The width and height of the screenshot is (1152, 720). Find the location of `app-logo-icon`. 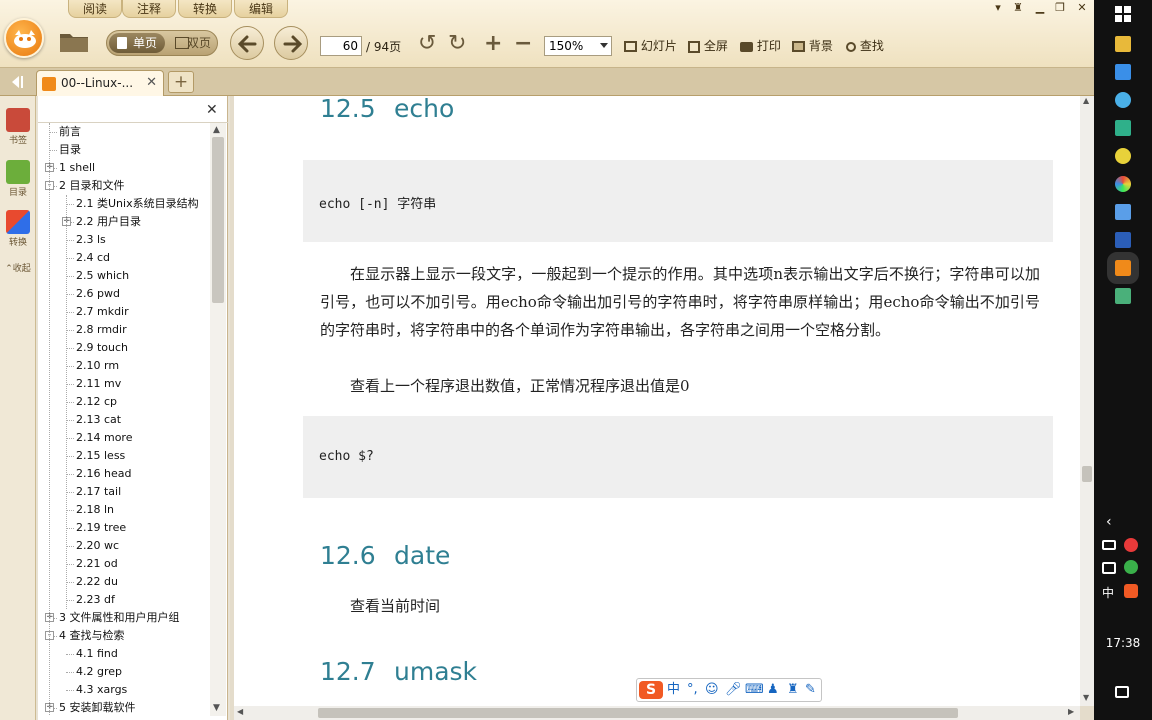

app-logo-icon is located at coordinates (24, 38).